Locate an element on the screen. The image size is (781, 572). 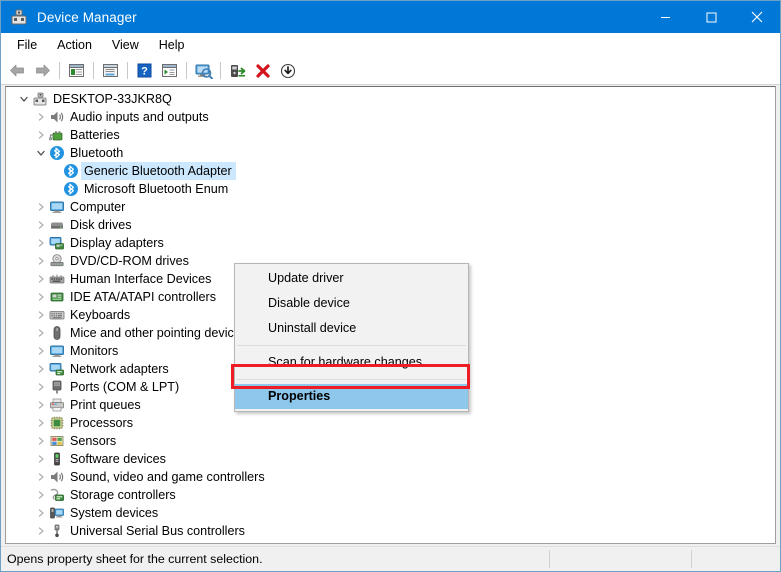
network-adapter-icon is located at coordinates (57, 369).